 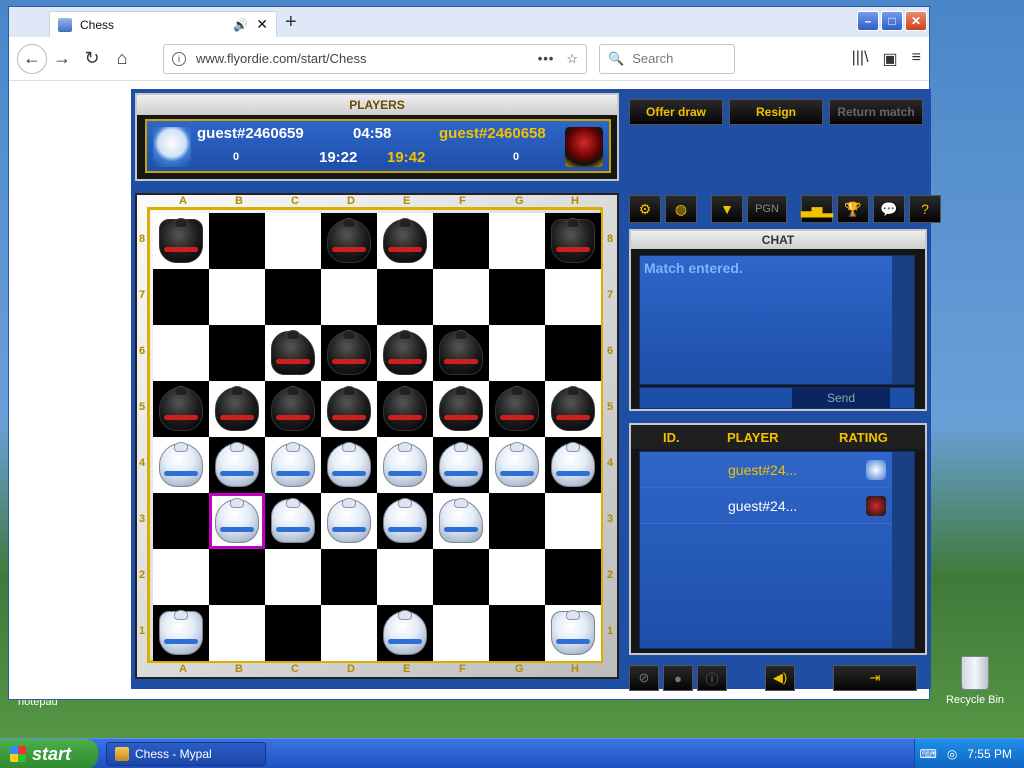 I want to click on square-e1, so click(x=405, y=633).